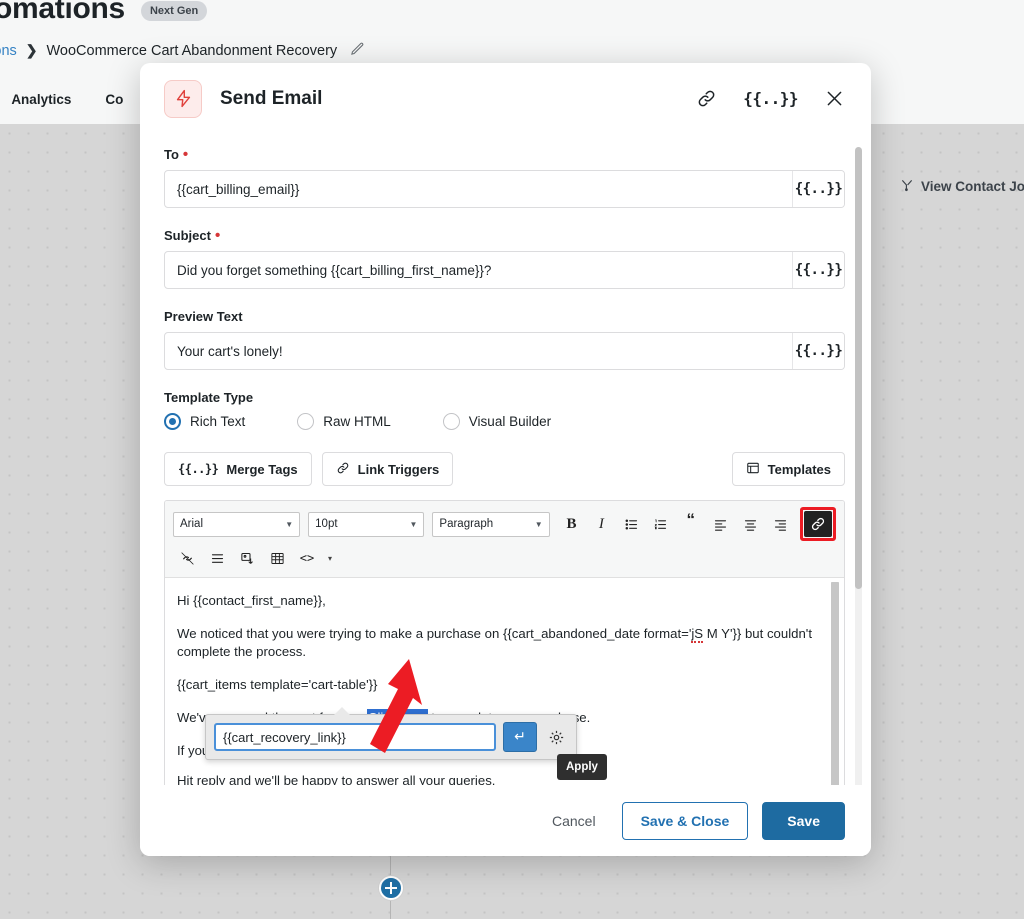 This screenshot has width=1024, height=919. What do you see at coordinates (237, 524) in the screenshot?
I see `font-family-select: Arial ▼` at bounding box center [237, 524].